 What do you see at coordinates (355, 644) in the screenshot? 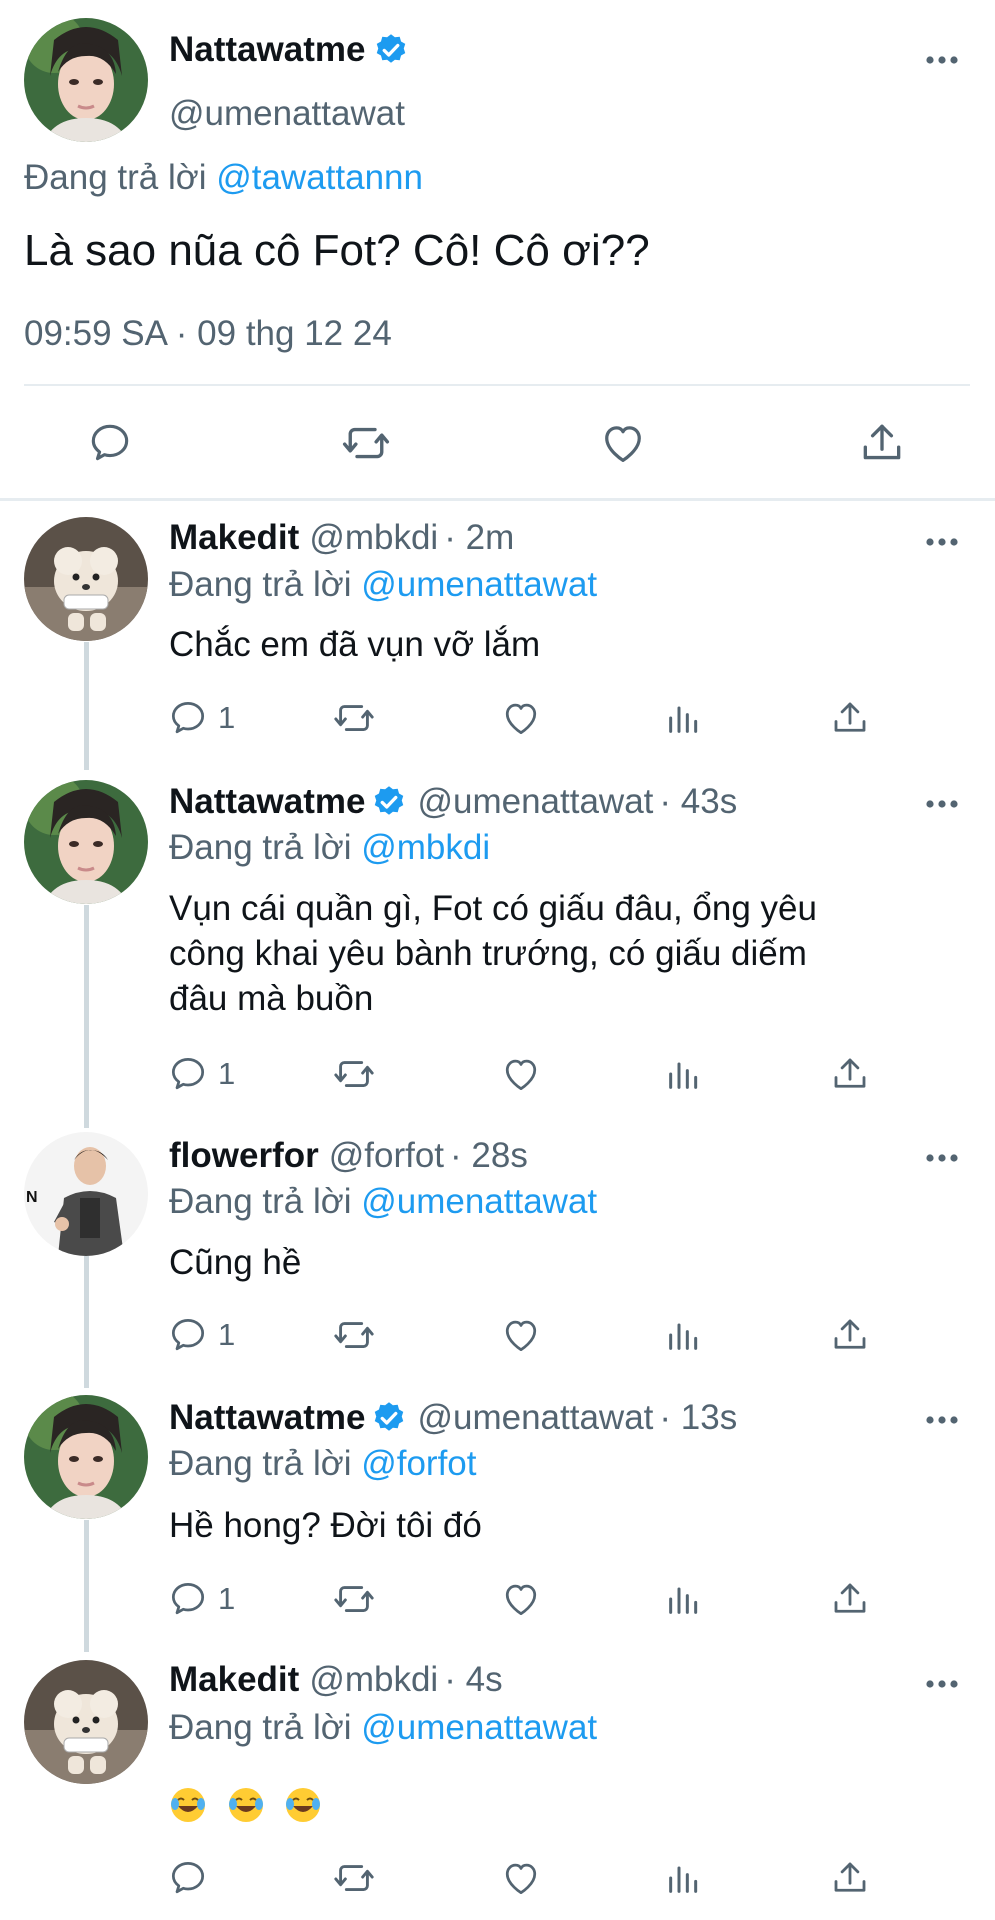
I see `reply-text-line: Chắc em đã vụn vỡ lắm` at bounding box center [355, 644].